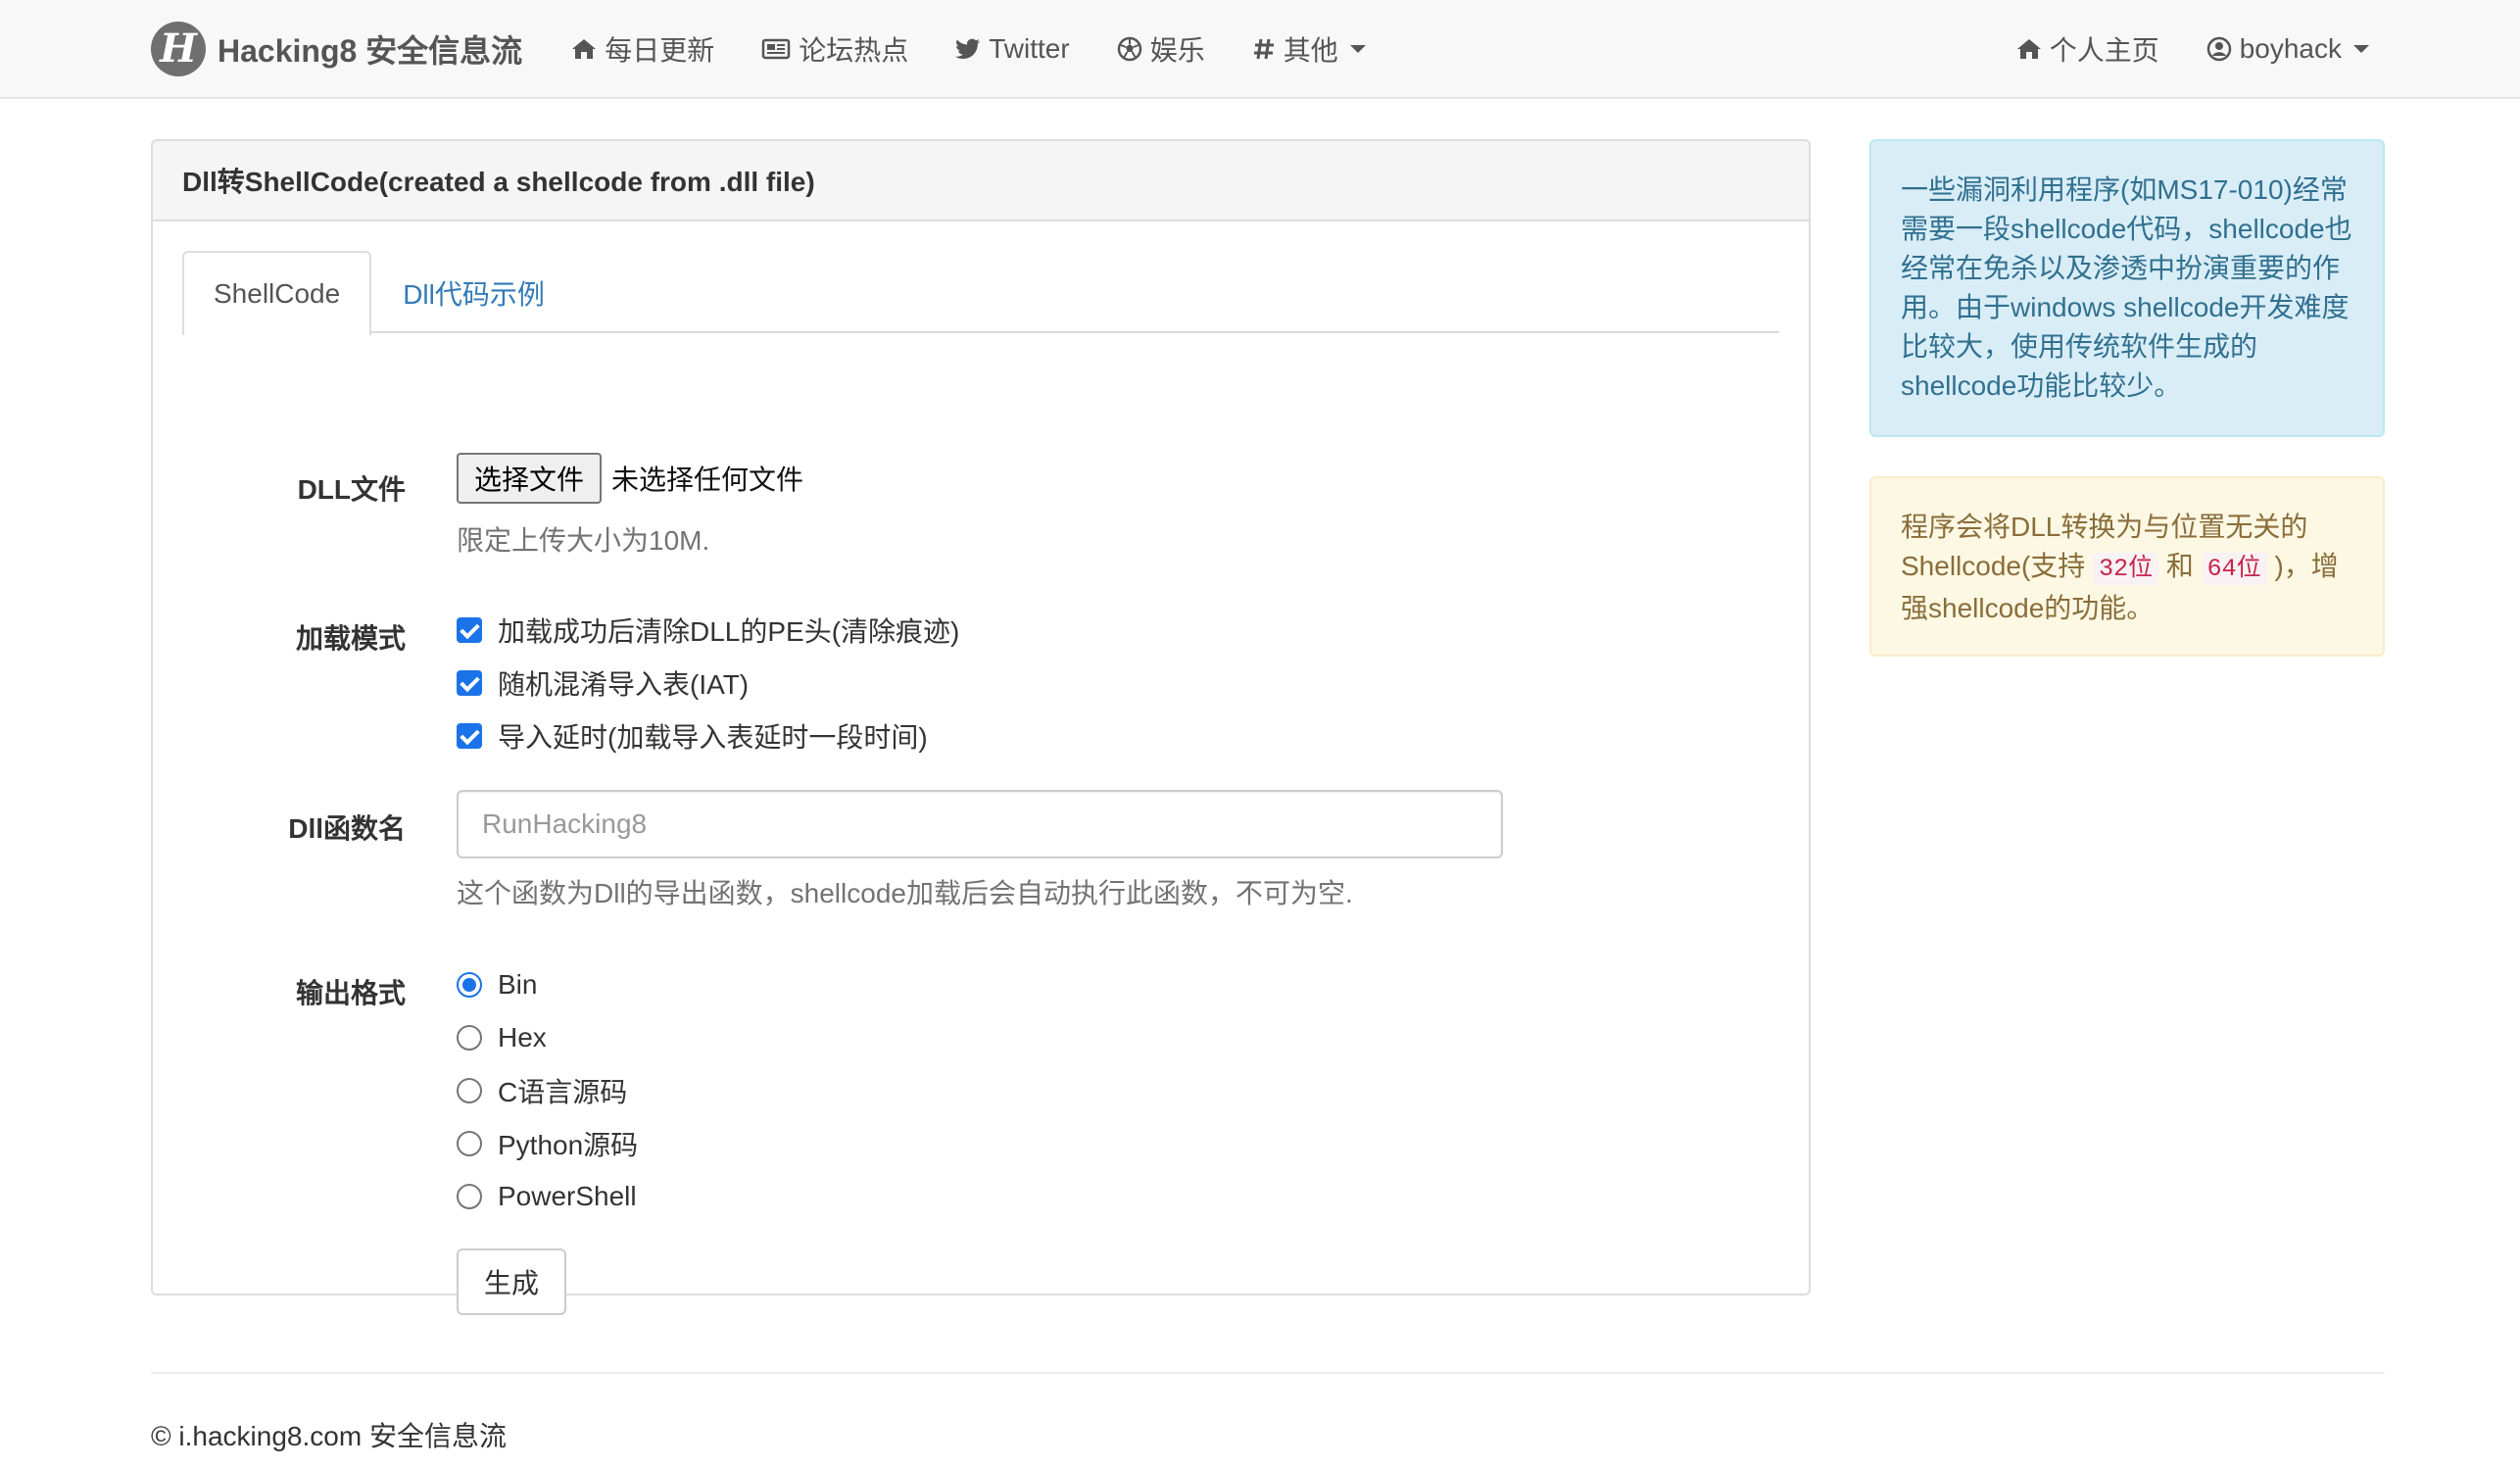 This screenshot has height=1468, width=2520. Describe the element at coordinates (968, 49) in the screenshot. I see `twitter-icon` at that location.